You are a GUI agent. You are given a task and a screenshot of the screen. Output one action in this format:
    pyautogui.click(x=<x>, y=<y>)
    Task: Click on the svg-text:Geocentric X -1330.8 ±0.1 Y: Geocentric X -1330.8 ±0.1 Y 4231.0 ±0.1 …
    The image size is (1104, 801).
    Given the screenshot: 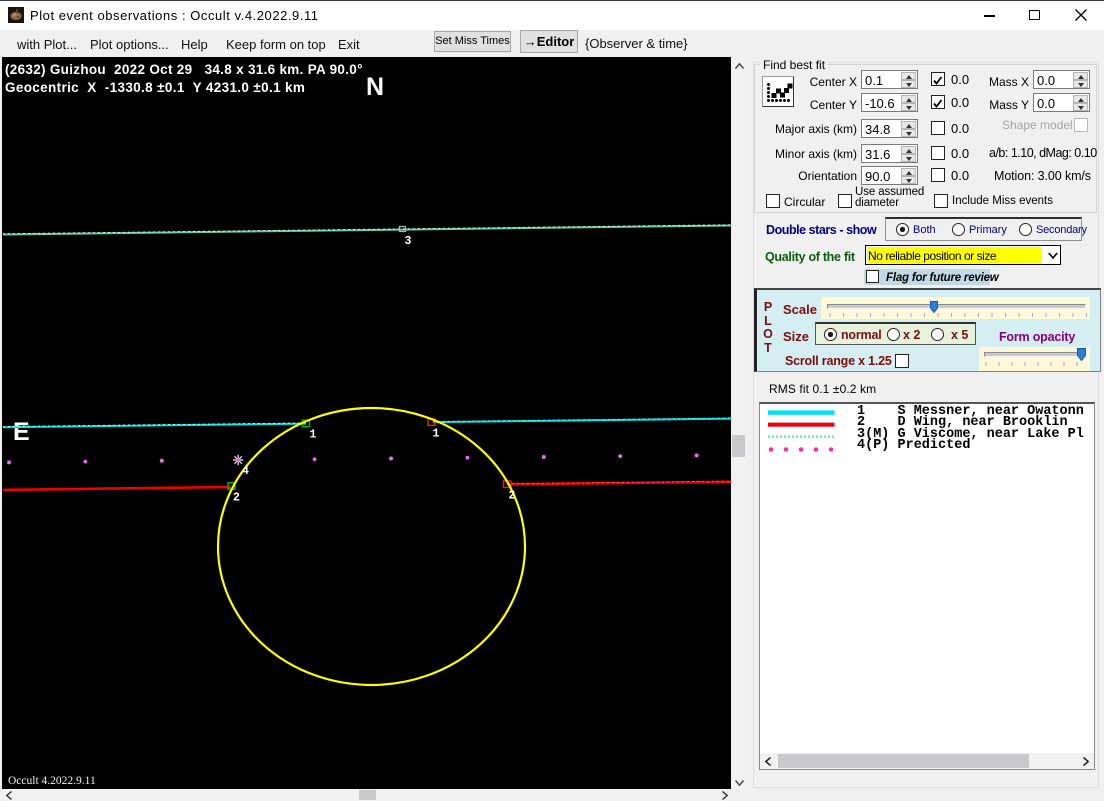 What is the action you would take?
    pyautogui.click(x=155, y=87)
    